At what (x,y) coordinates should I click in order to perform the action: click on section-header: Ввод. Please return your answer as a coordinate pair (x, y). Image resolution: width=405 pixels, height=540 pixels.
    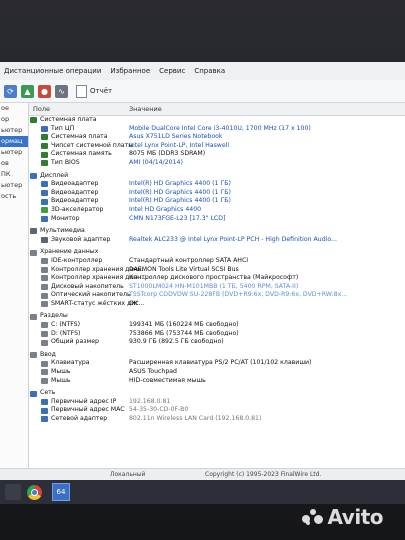
    Looking at the image, I should click on (217, 355).